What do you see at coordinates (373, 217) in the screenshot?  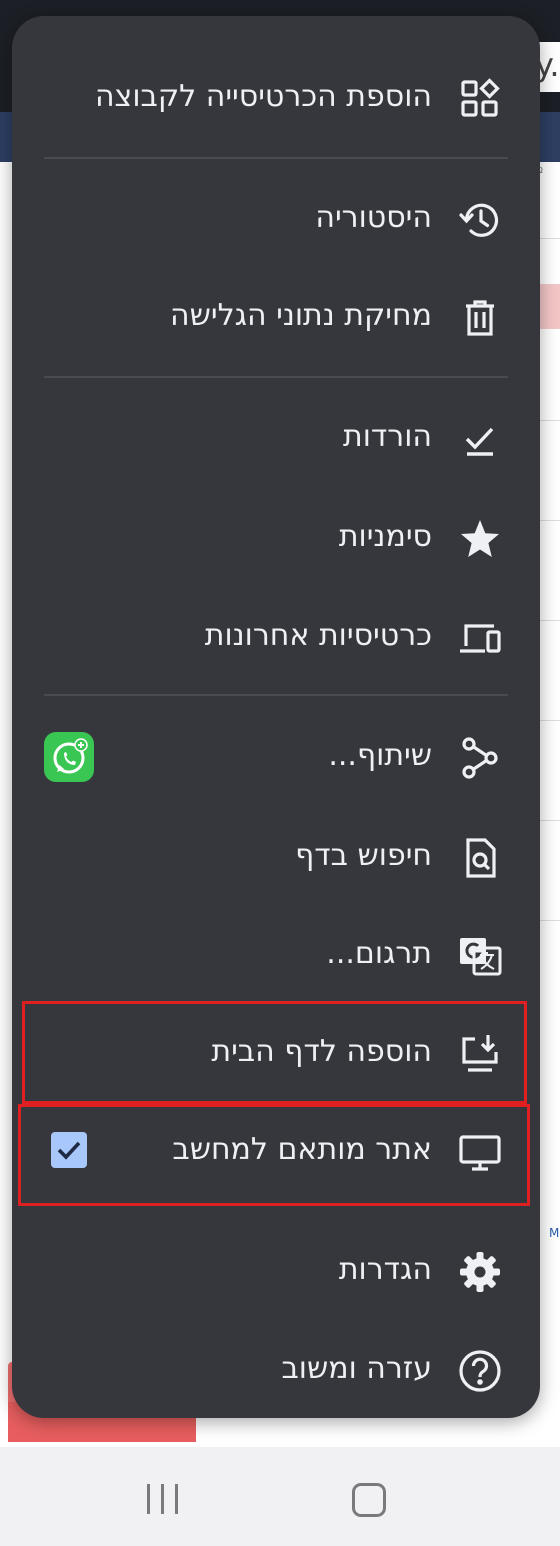 I see `menu-item-label: היסטוריה` at bounding box center [373, 217].